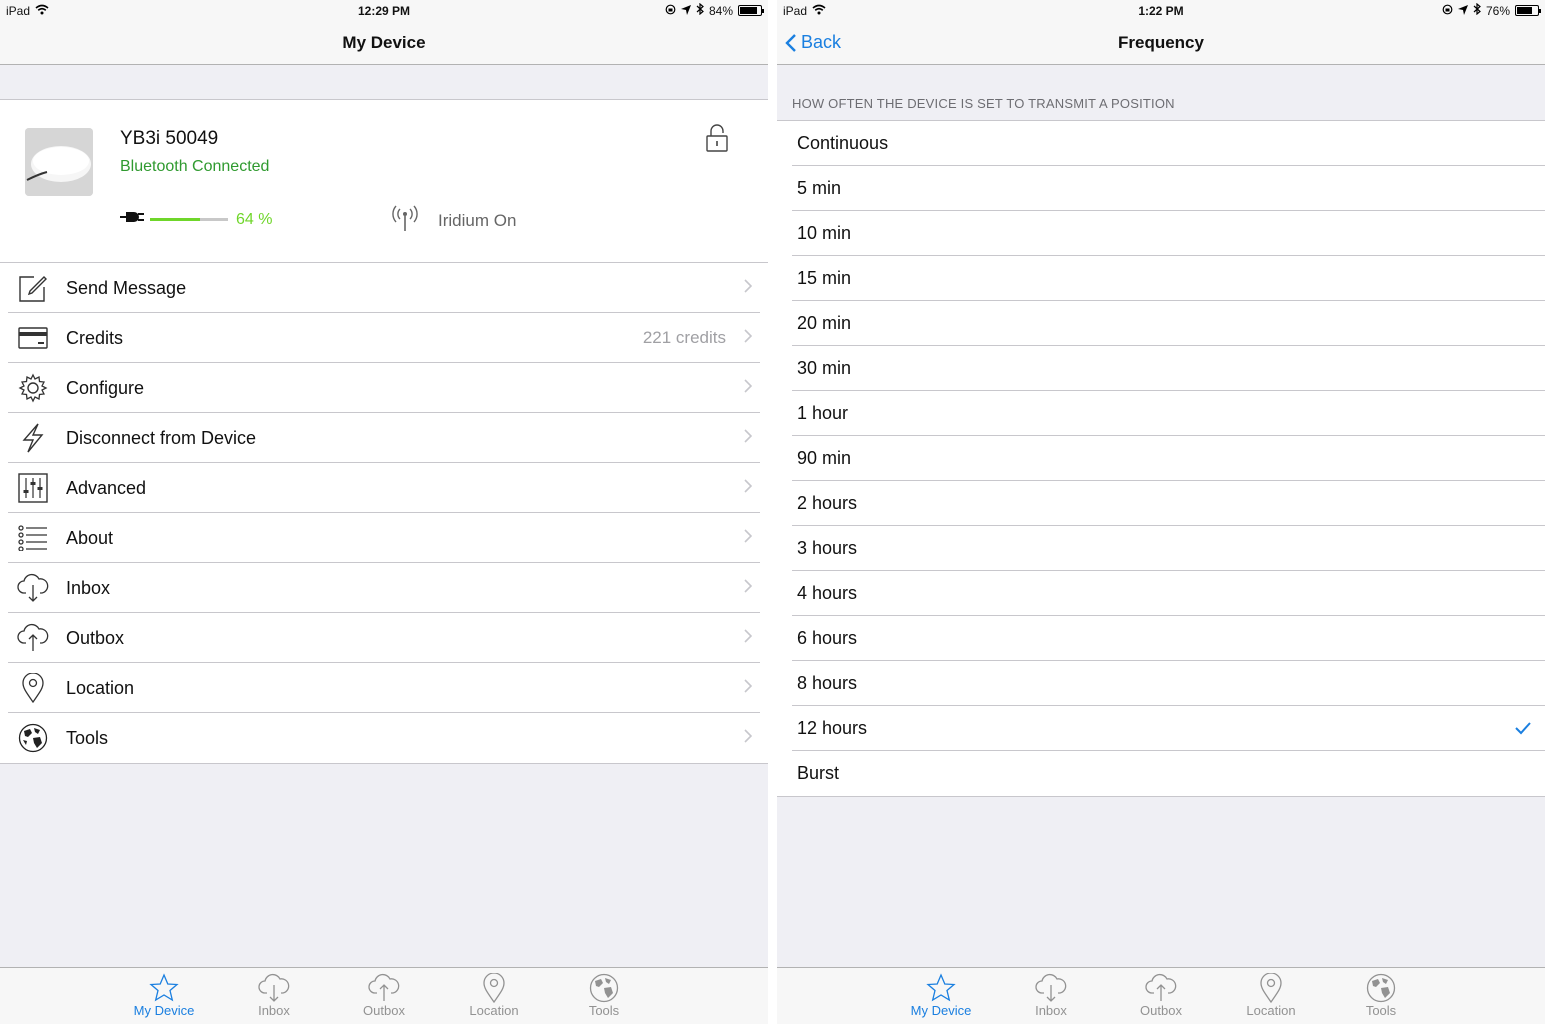  What do you see at coordinates (1161, 593) in the screenshot?
I see `frequency-option: 4 hours` at bounding box center [1161, 593].